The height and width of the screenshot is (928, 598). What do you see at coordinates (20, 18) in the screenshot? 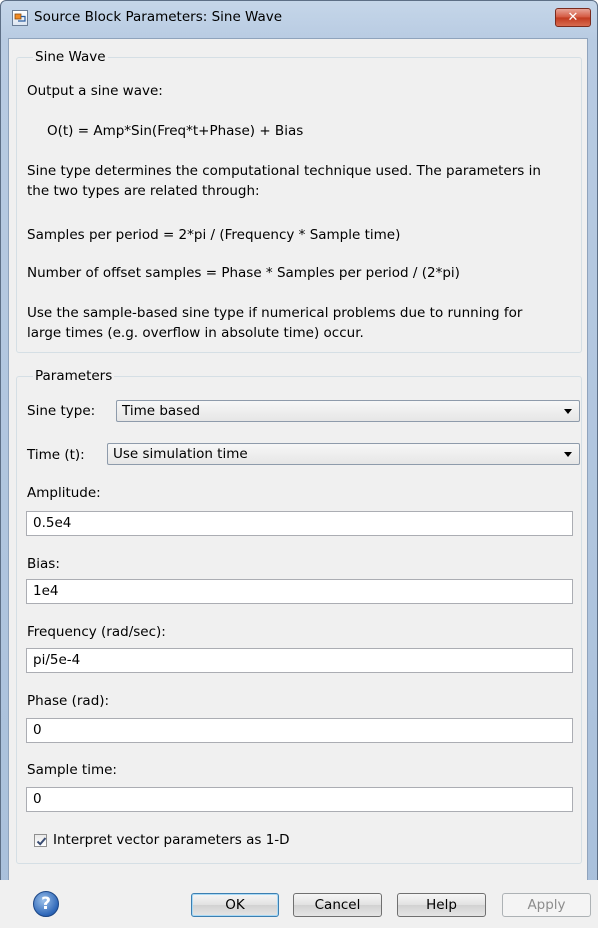
I see `simulink-block-icon` at bounding box center [20, 18].